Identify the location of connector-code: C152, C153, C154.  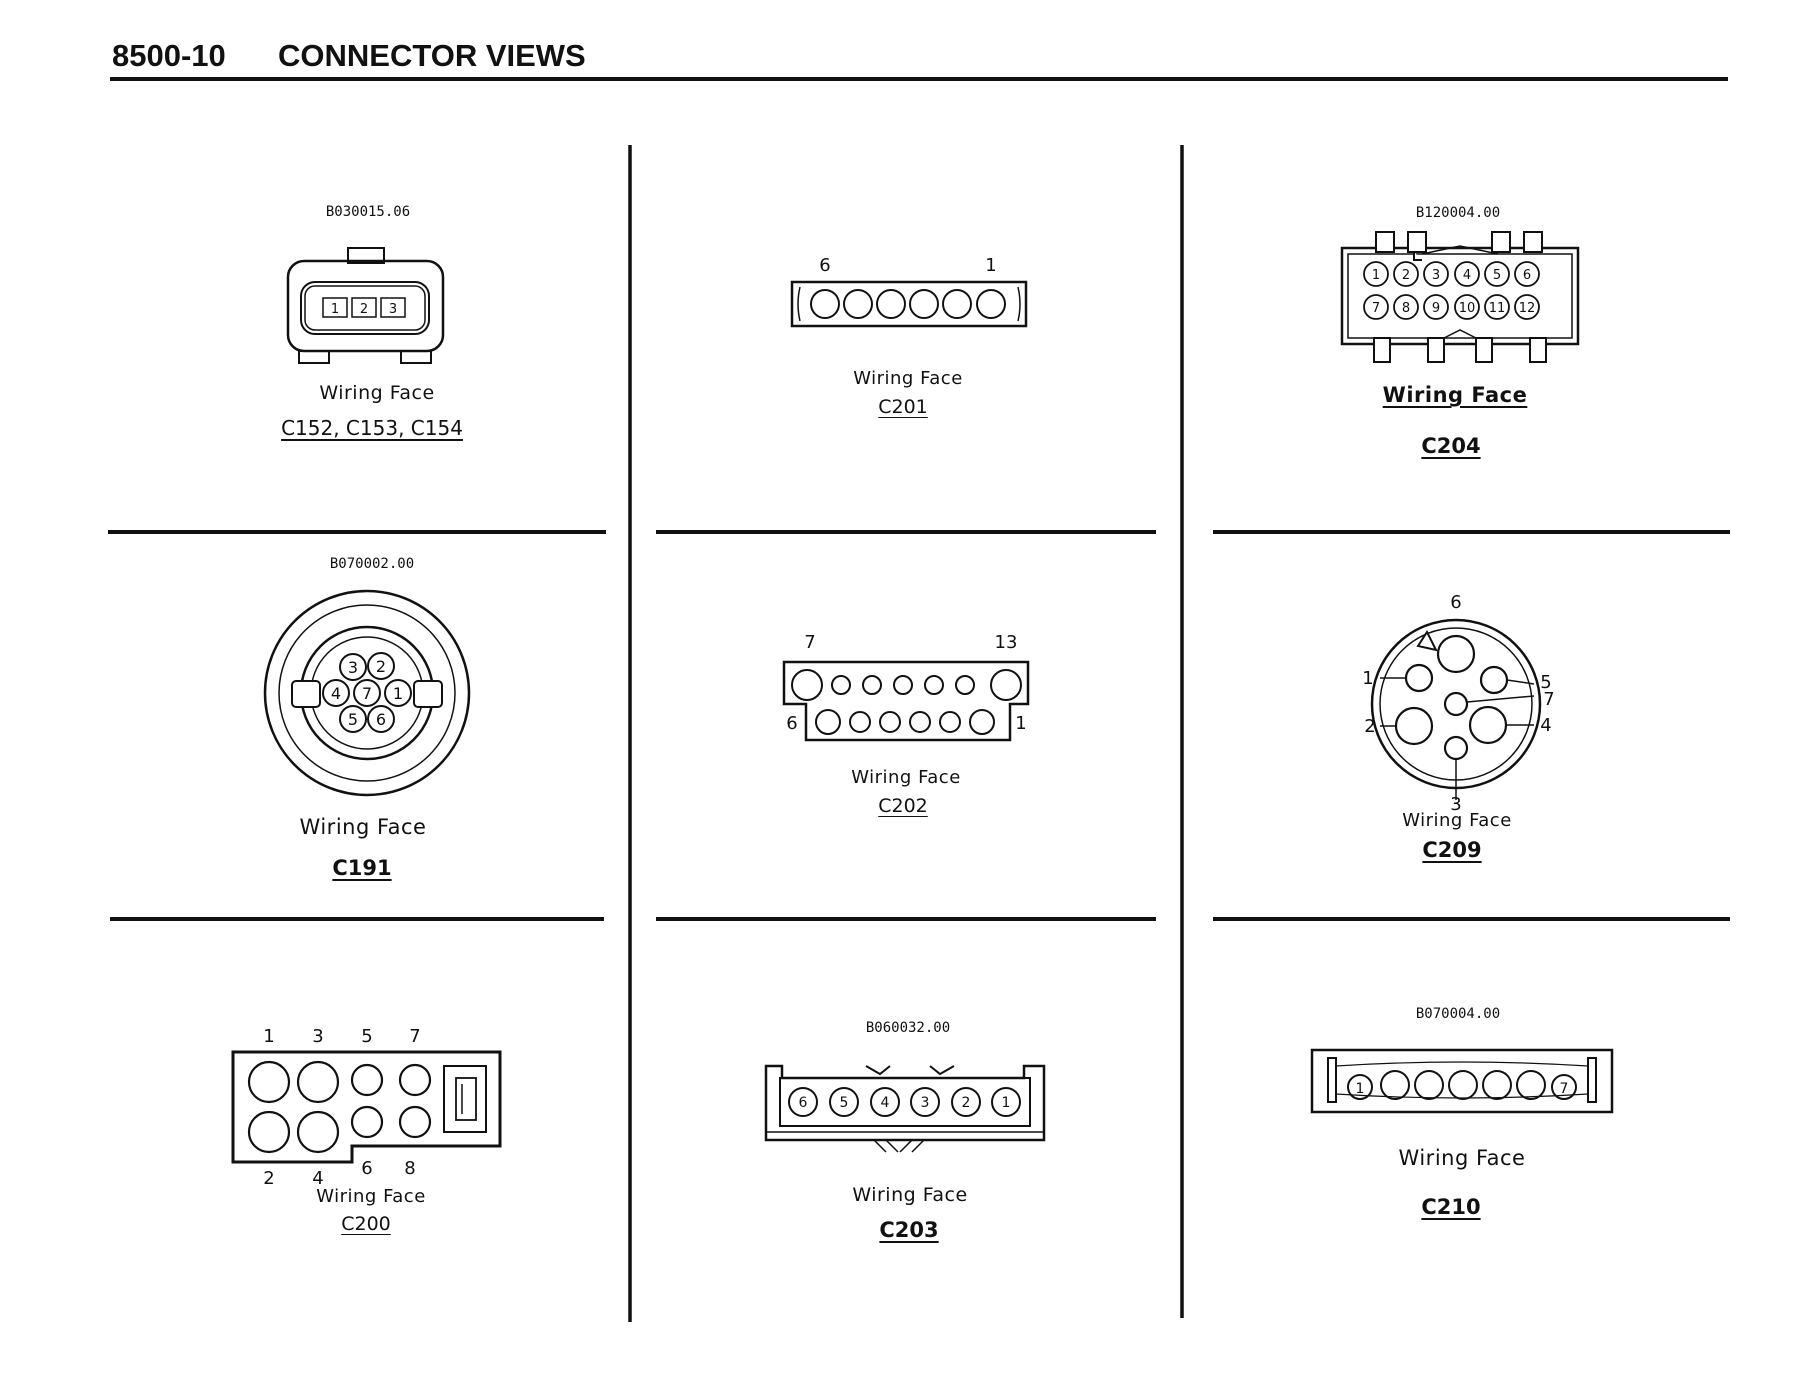
(372, 428).